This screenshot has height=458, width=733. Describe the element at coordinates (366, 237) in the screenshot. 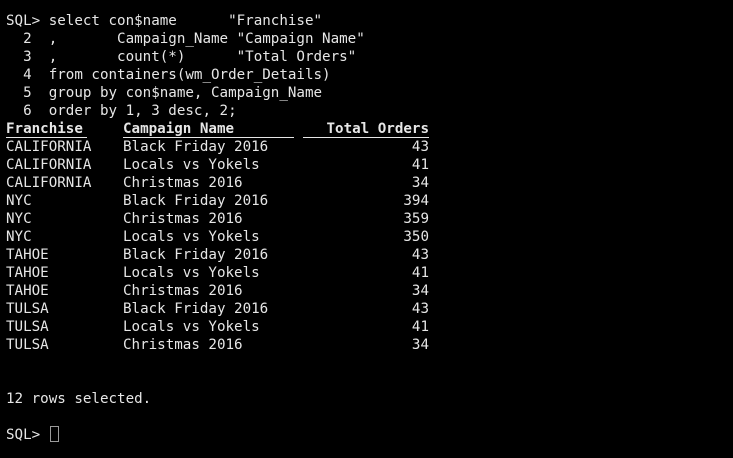

I see `table-row: NYC Locals vs Yokels 350` at that location.